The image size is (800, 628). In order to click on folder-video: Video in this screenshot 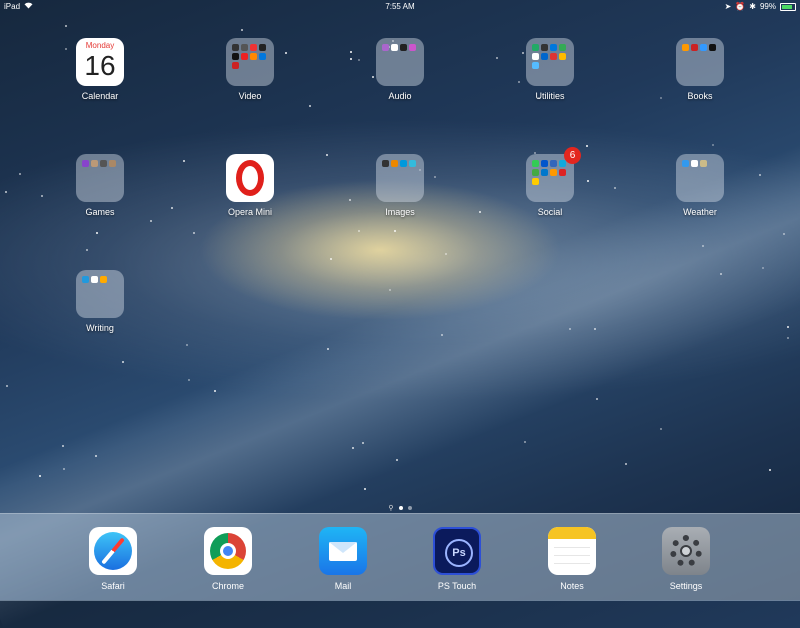, I will do `click(250, 69)`.